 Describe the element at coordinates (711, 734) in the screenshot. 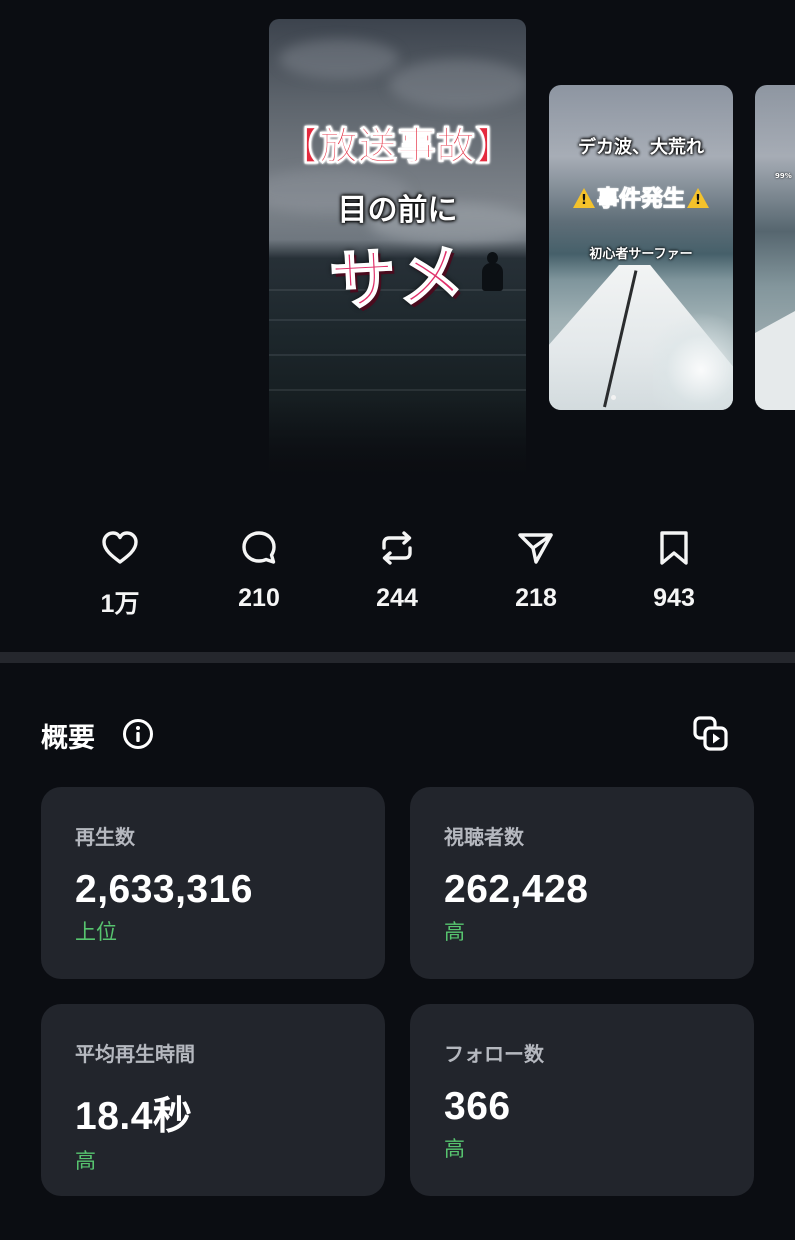

I see `copy-icon` at that location.